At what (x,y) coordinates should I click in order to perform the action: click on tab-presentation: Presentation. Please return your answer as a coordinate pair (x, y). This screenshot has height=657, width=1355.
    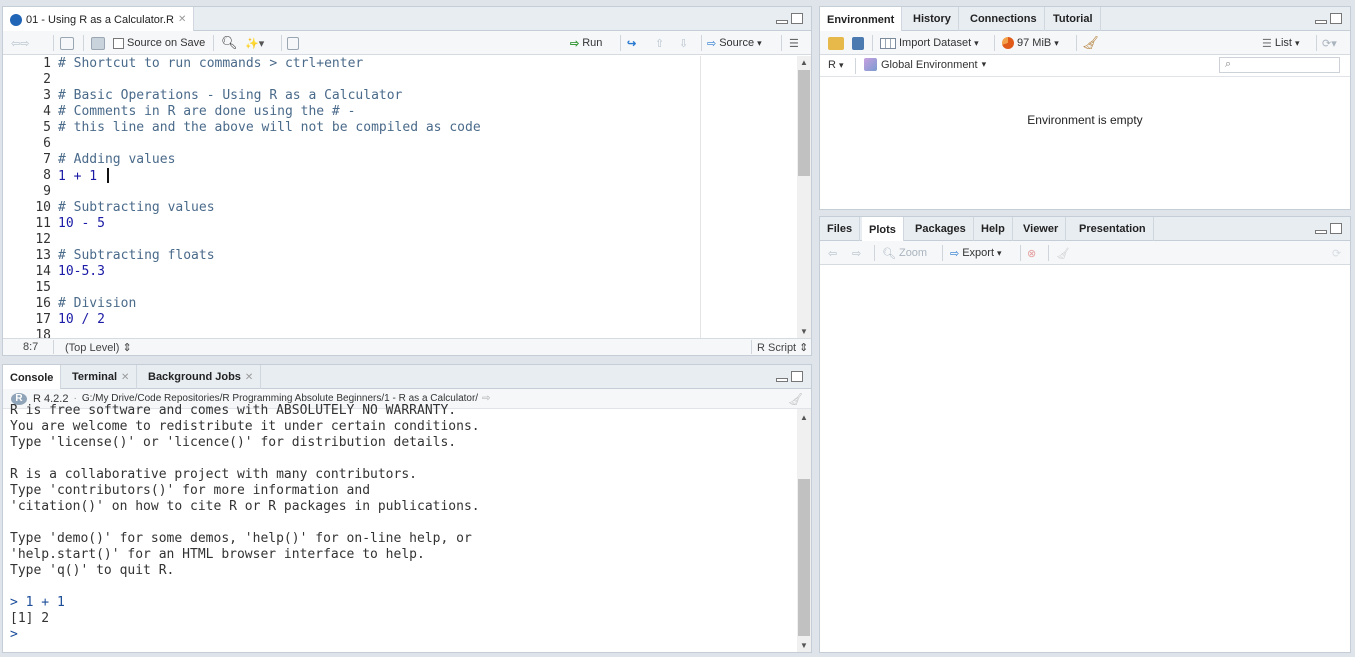
    Looking at the image, I should click on (1113, 229).